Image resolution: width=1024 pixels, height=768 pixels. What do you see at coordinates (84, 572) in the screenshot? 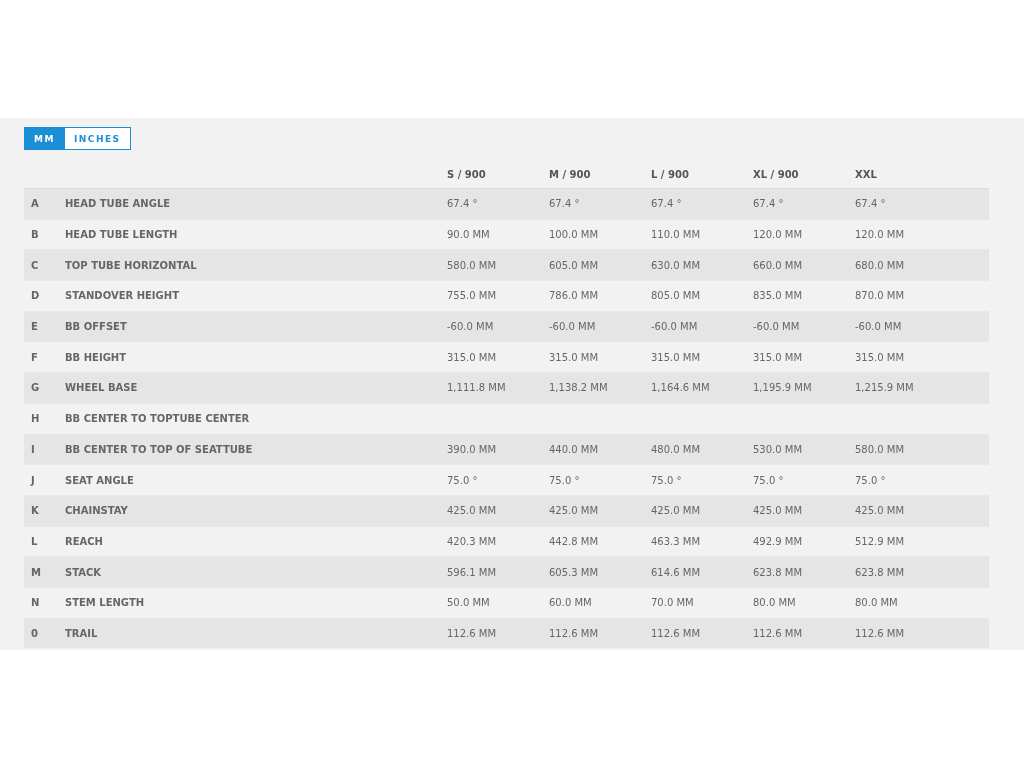
I see `measurement-name: STACK` at bounding box center [84, 572].